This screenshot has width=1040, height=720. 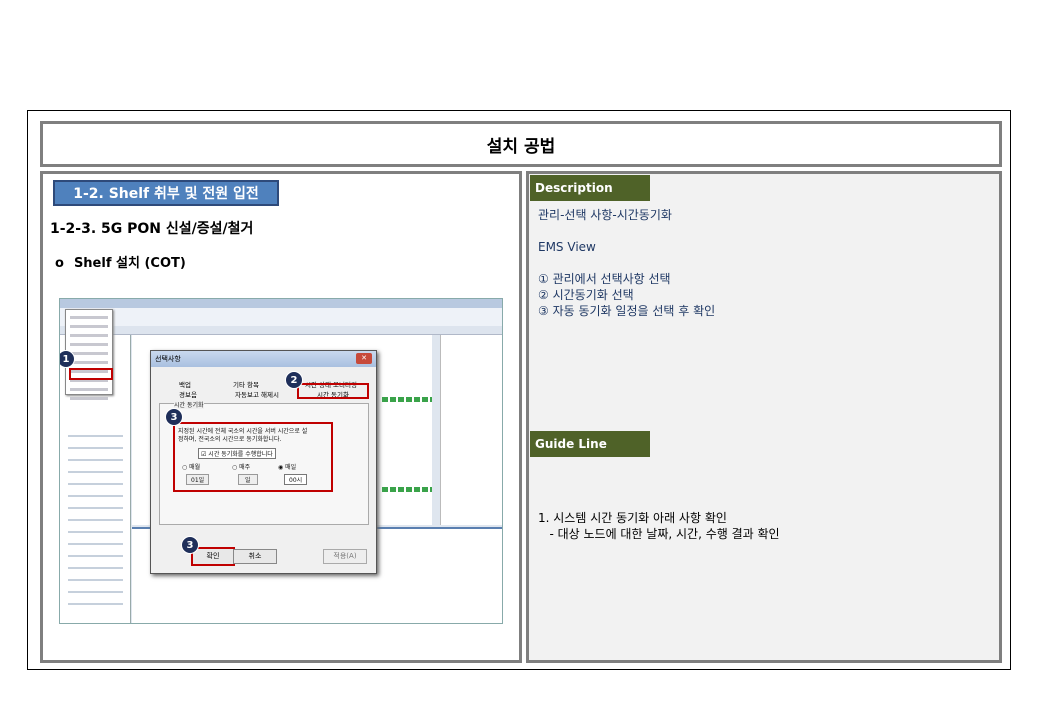 I want to click on page-title: 설치 공법, so click(x=521, y=146).